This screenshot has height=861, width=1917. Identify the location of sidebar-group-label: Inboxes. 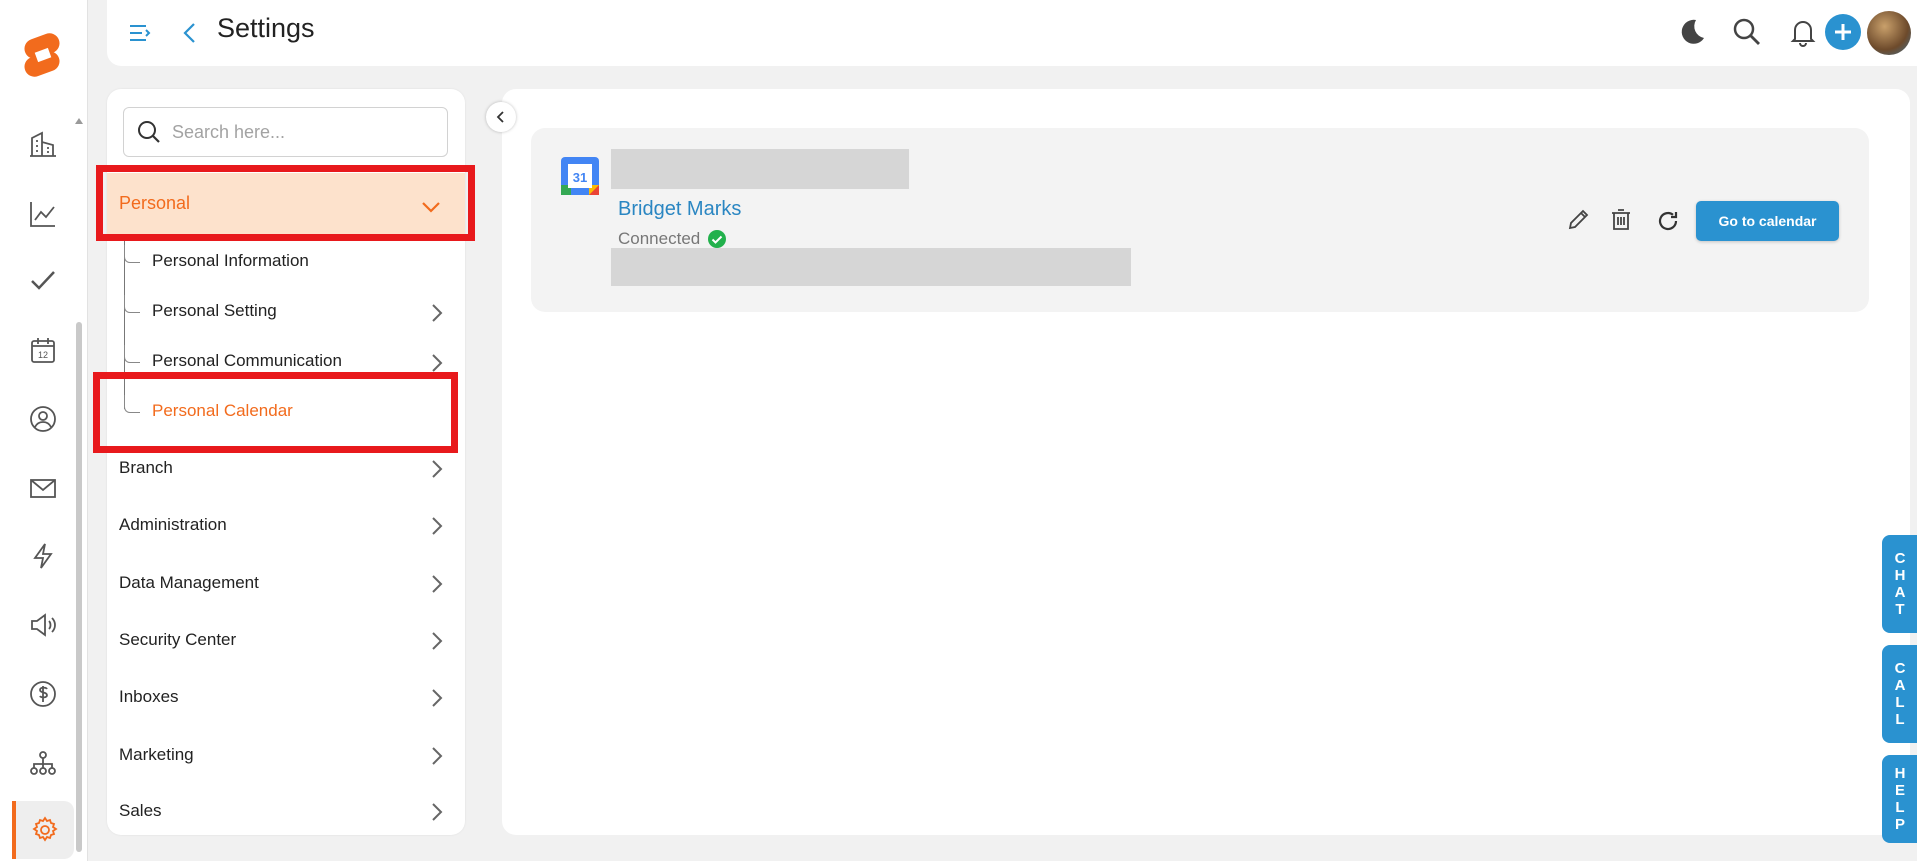
(149, 696).